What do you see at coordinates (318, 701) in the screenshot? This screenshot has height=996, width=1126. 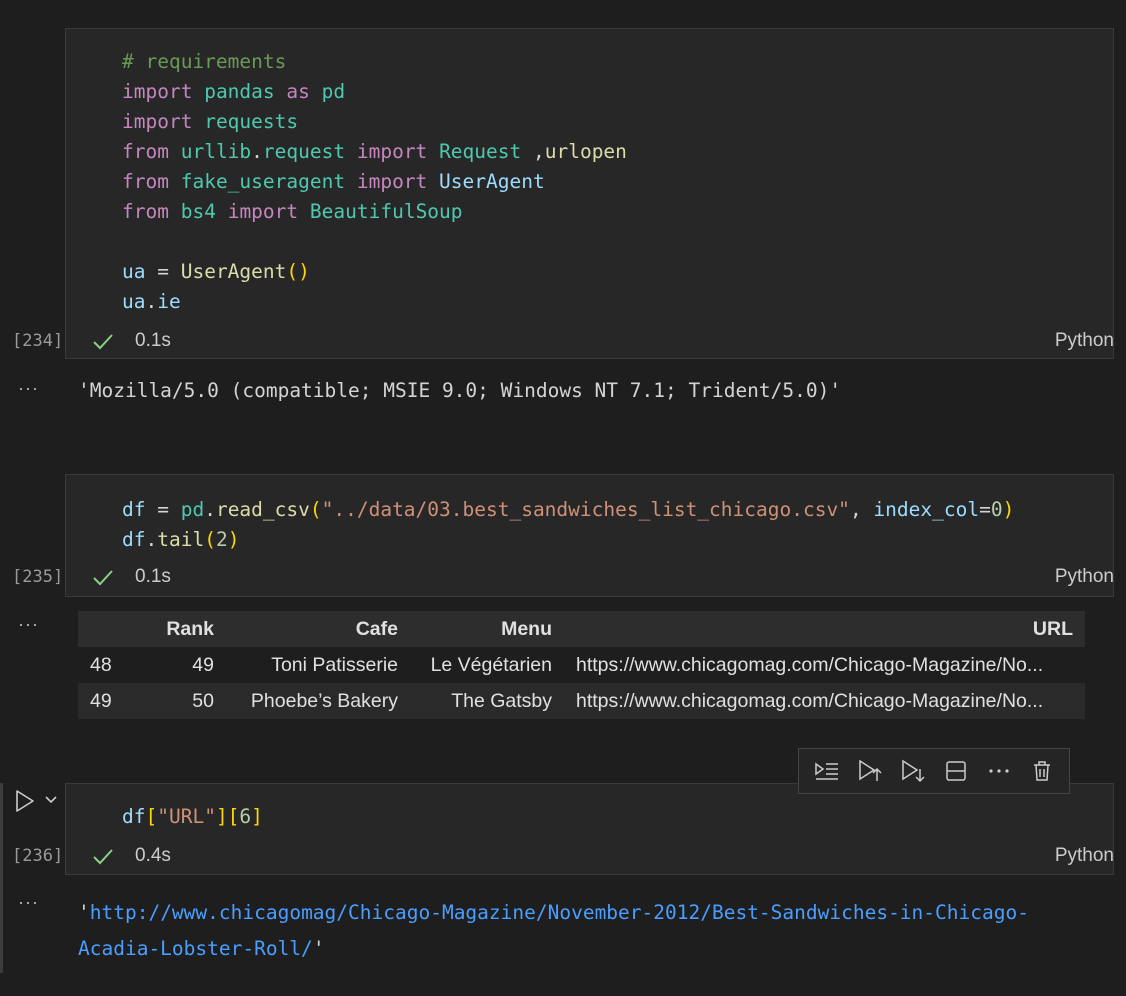 I see `table-cell: Phoebe’s Bakery` at bounding box center [318, 701].